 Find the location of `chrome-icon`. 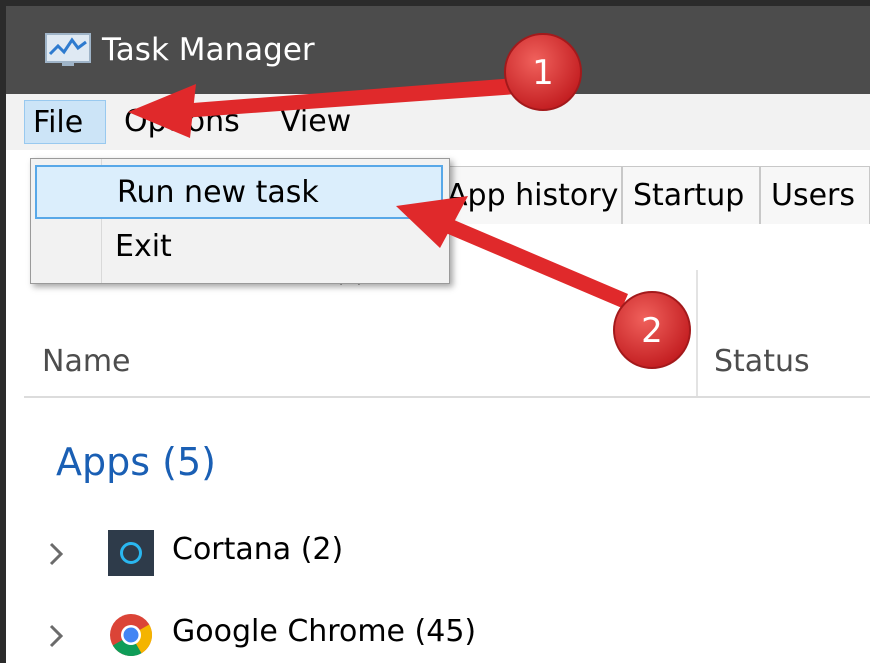

chrome-icon is located at coordinates (131, 635).